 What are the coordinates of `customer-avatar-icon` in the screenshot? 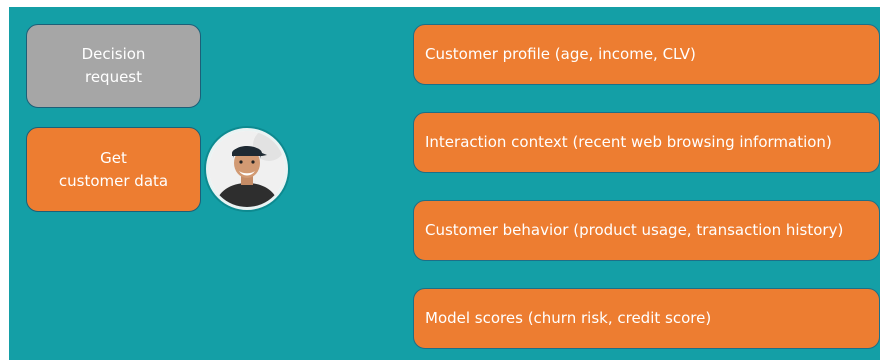 It's located at (247, 169).